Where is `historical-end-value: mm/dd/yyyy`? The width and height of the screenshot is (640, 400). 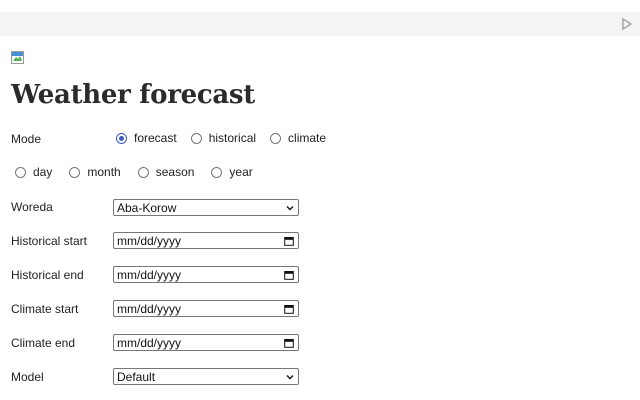
historical-end-value: mm/dd/yyyy is located at coordinates (149, 274).